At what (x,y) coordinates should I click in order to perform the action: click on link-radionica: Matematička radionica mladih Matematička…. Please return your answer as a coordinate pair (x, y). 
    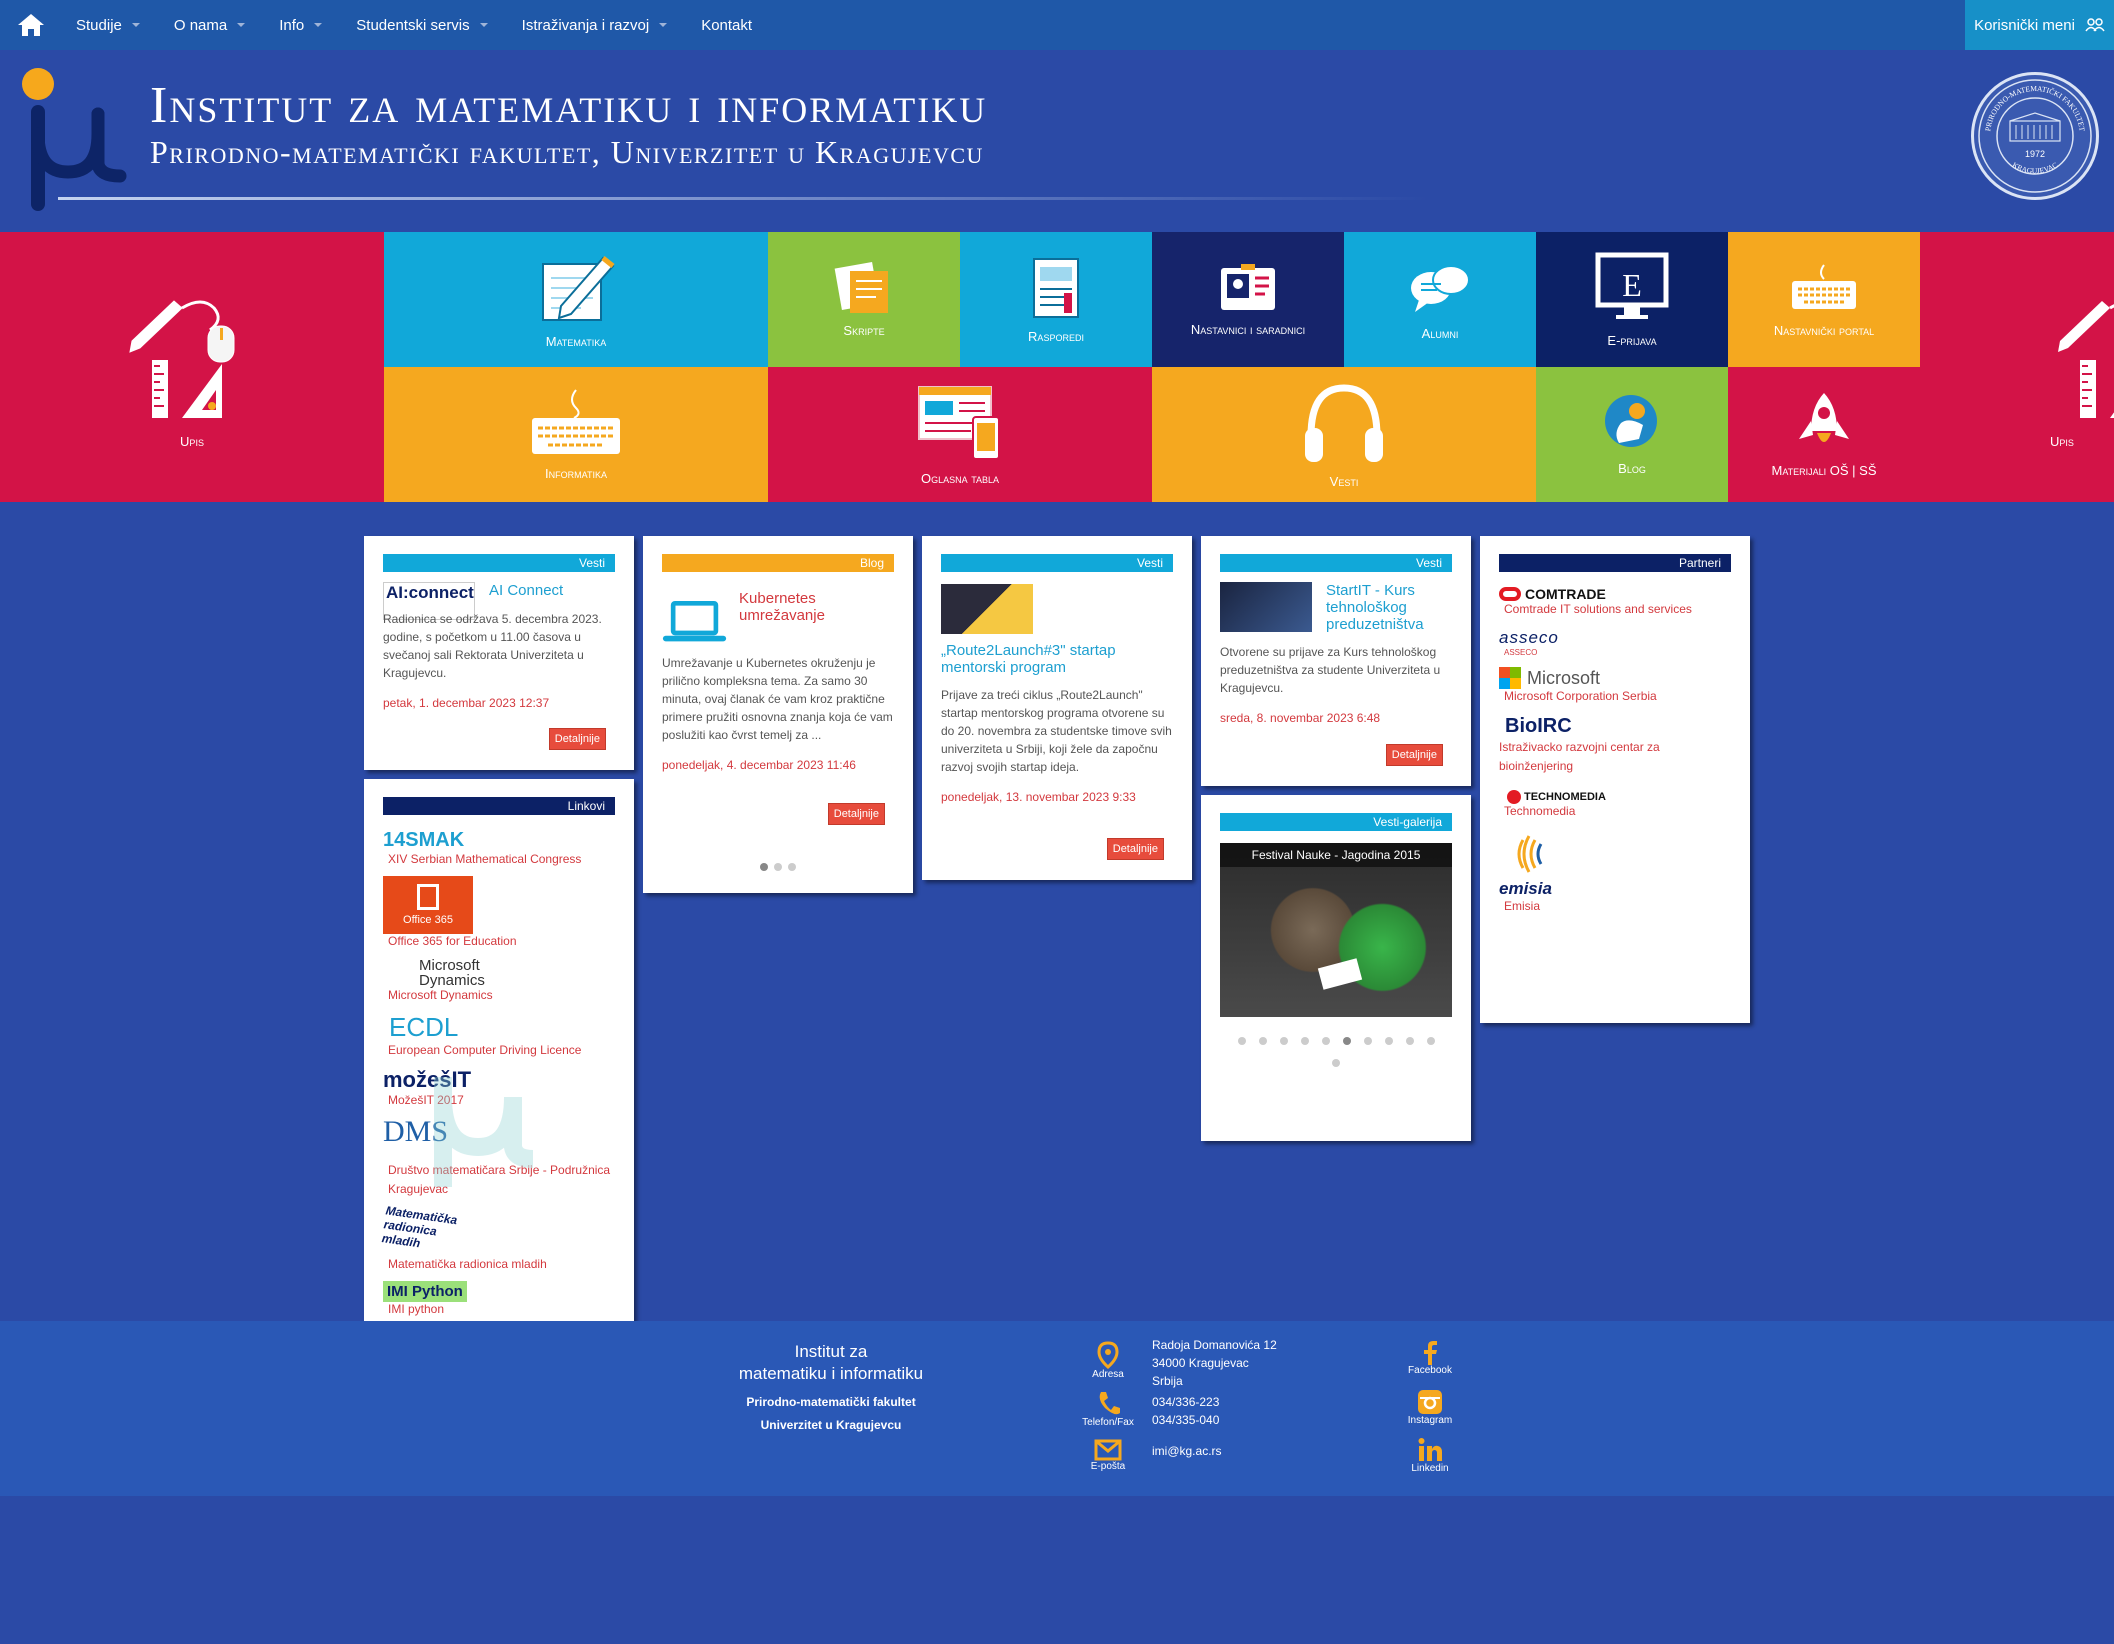
    Looking at the image, I should click on (498, 1237).